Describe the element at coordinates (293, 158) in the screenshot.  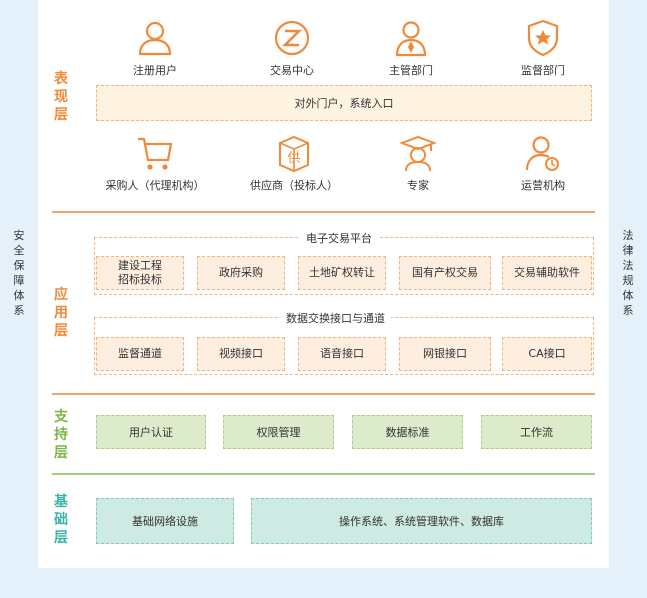
I see `svg-text: 供` at that location.